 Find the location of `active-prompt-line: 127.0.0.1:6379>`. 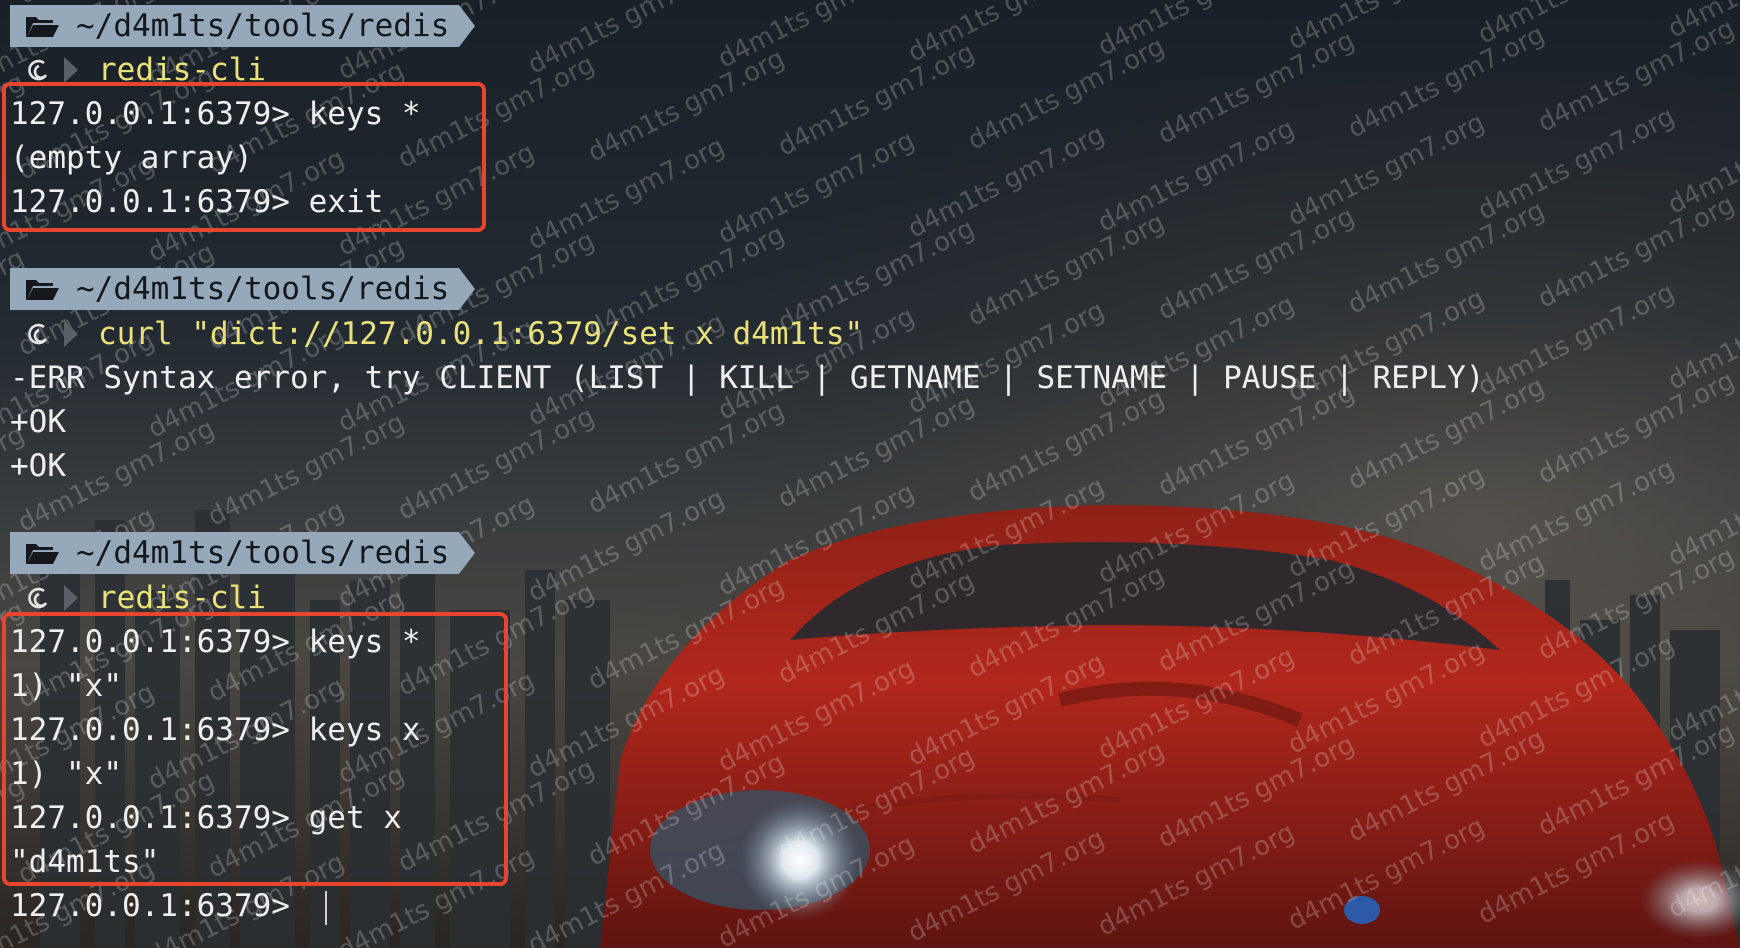

active-prompt-line: 127.0.0.1:6379> is located at coordinates (168, 906).